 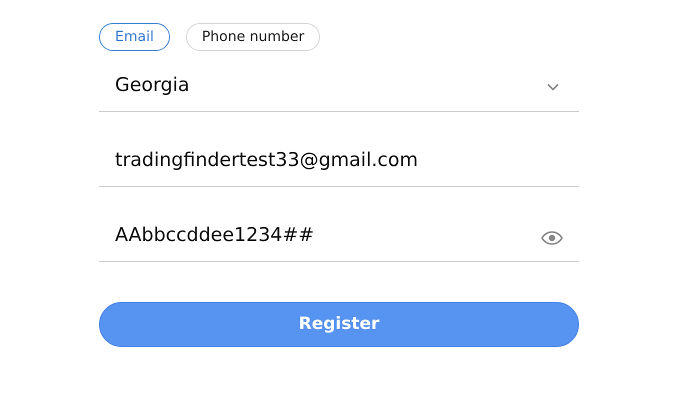 What do you see at coordinates (339, 160) in the screenshot?
I see `email-field: tradingfindertest33@gmail.com` at bounding box center [339, 160].